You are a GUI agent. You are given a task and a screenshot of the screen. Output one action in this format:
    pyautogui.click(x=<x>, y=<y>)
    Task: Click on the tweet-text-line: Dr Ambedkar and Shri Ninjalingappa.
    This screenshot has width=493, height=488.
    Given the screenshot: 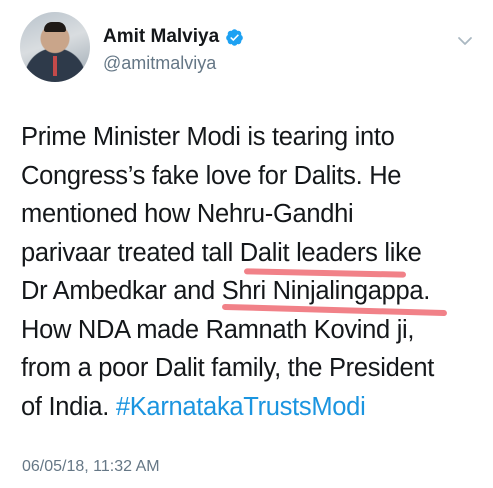 What is the action you would take?
    pyautogui.click(x=226, y=291)
    